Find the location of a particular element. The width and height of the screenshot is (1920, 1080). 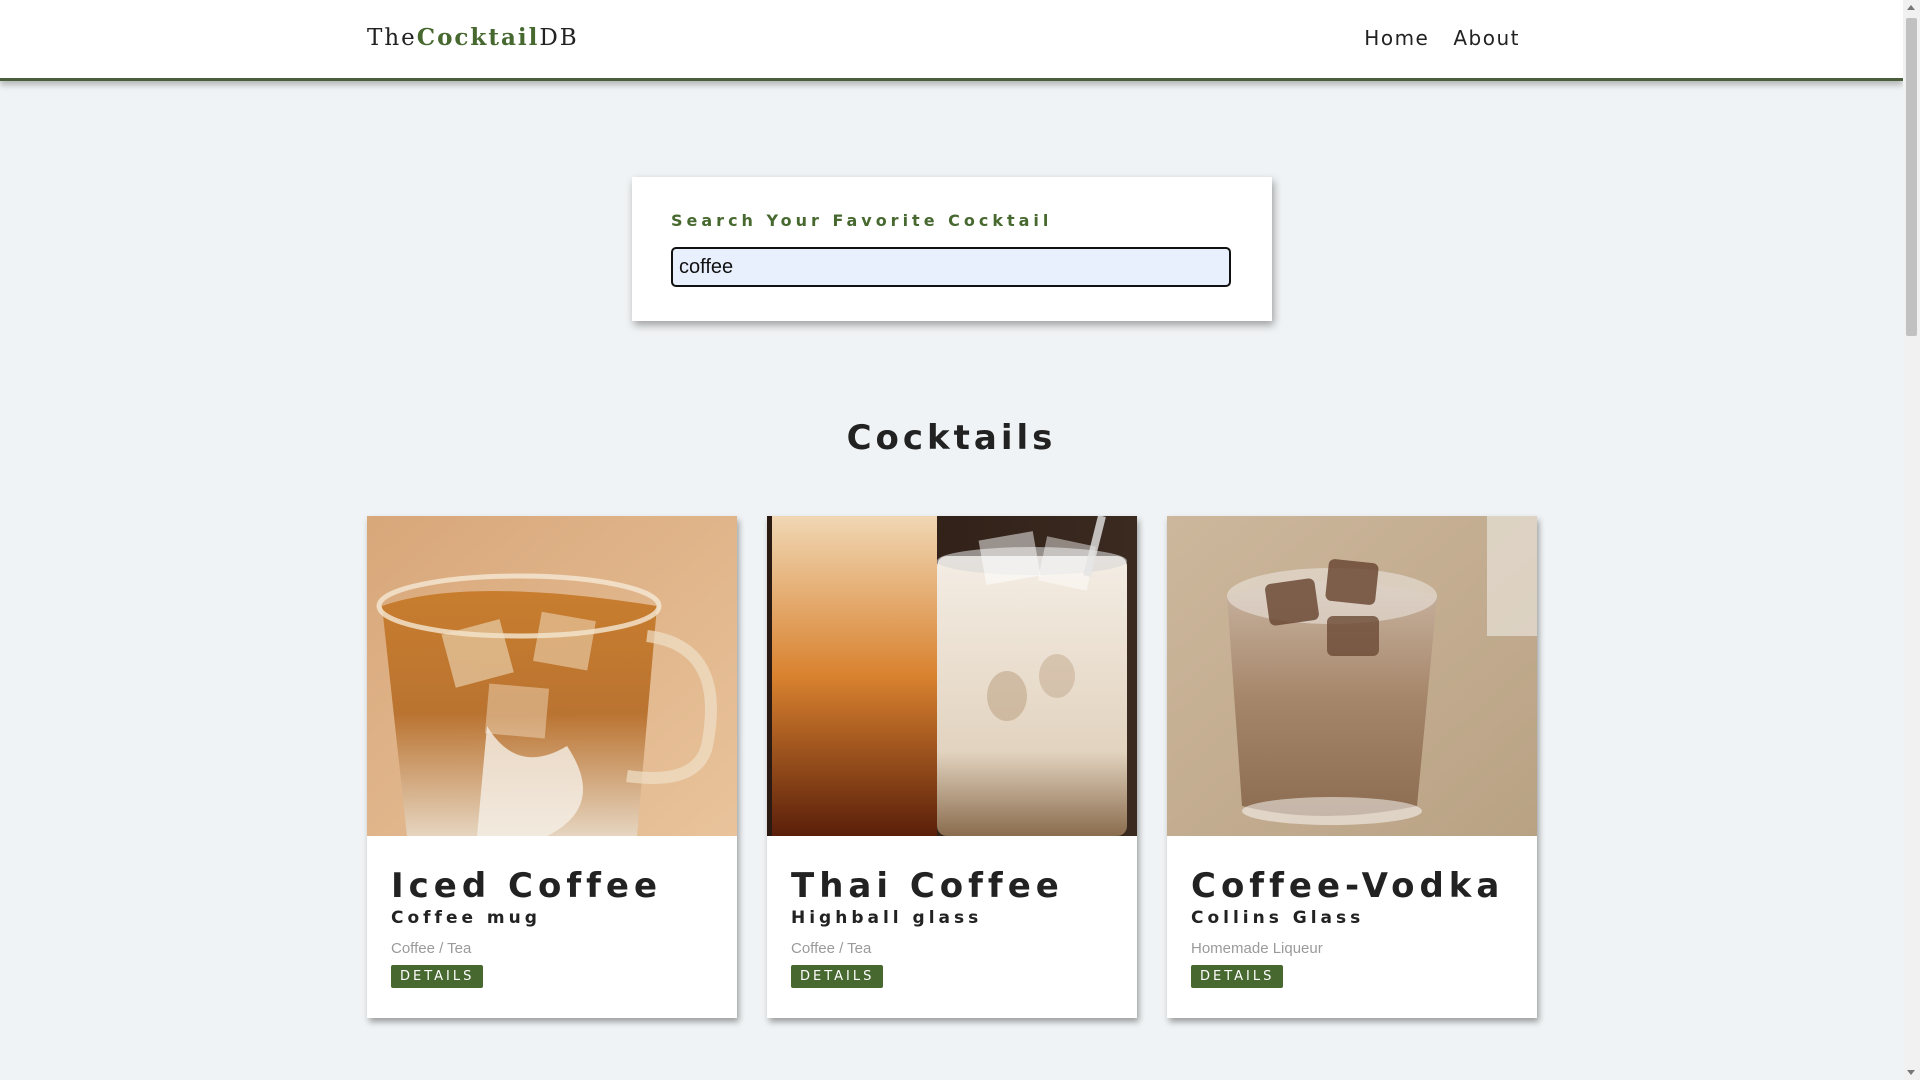

navbar: TheCocktailDB Home About is located at coordinates (951, 40).